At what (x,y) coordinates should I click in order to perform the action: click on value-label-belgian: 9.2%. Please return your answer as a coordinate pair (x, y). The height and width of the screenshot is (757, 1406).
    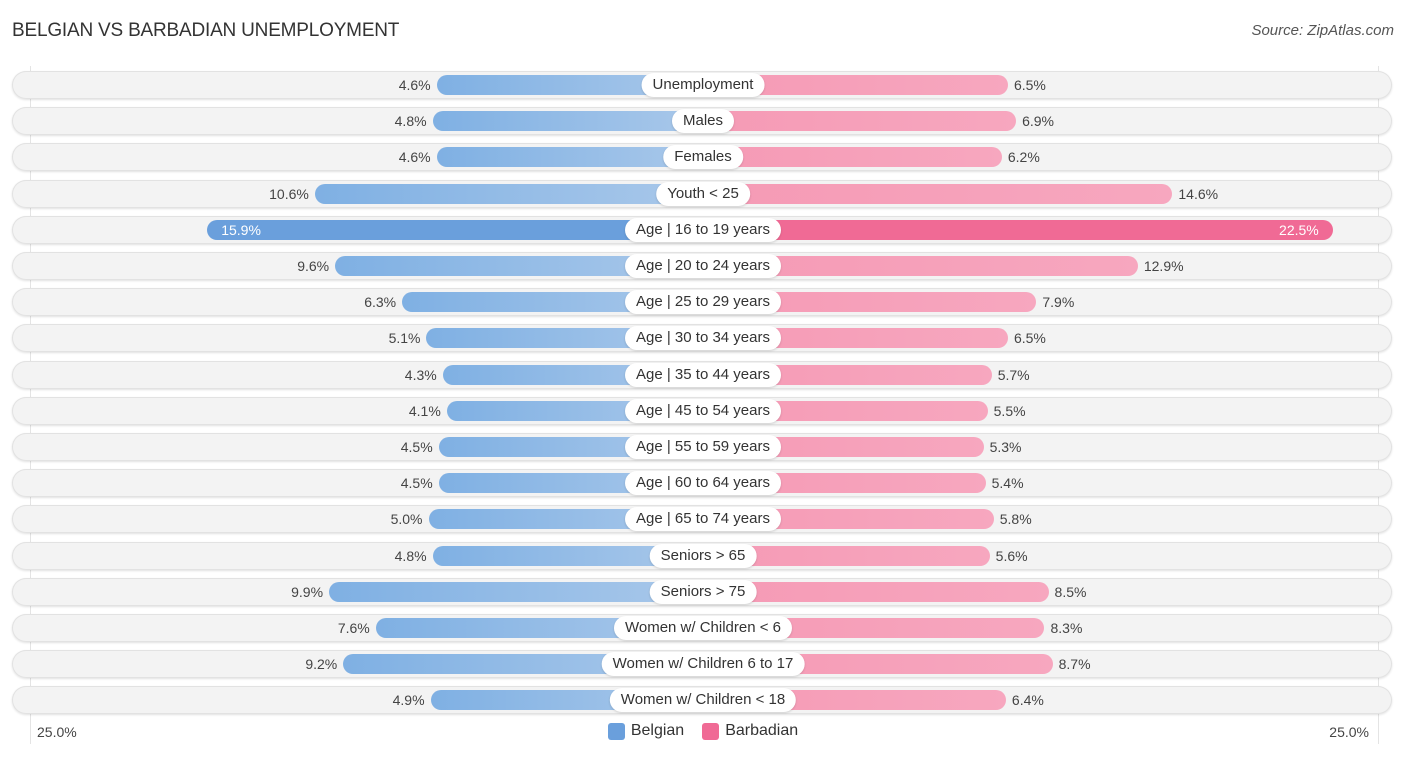
    Looking at the image, I should click on (321, 664).